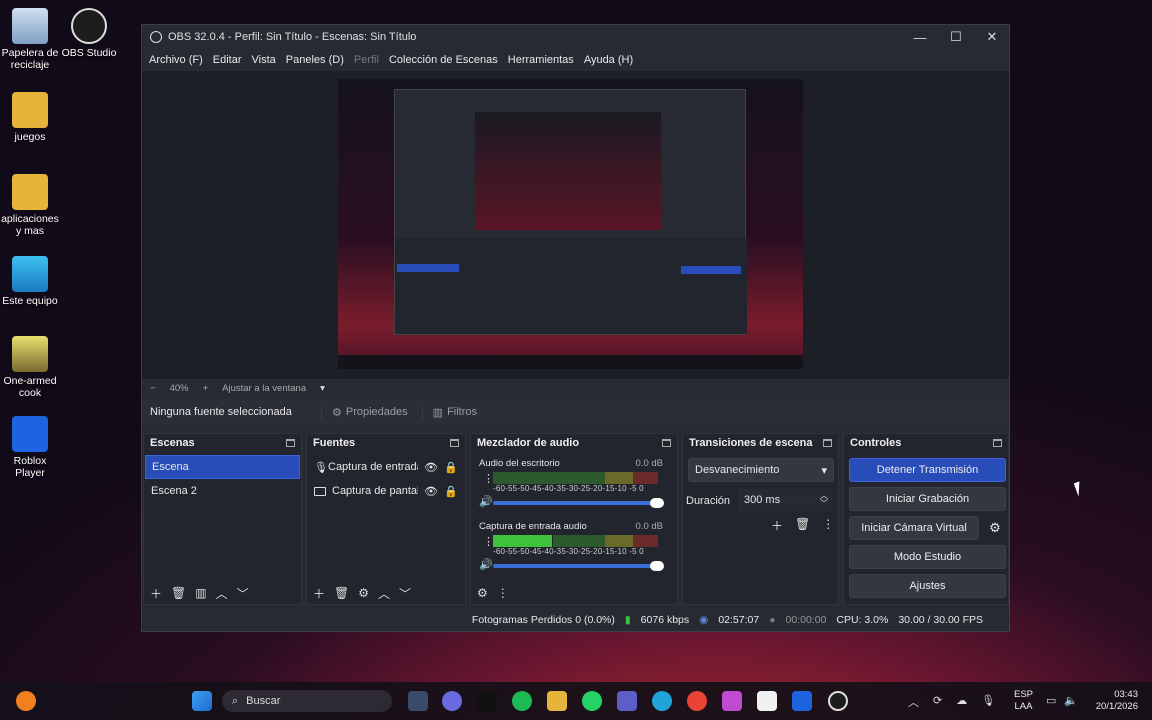 This screenshot has height=720, width=1152. I want to click on tray-quick: ▭ 🔈, so click(1062, 700).